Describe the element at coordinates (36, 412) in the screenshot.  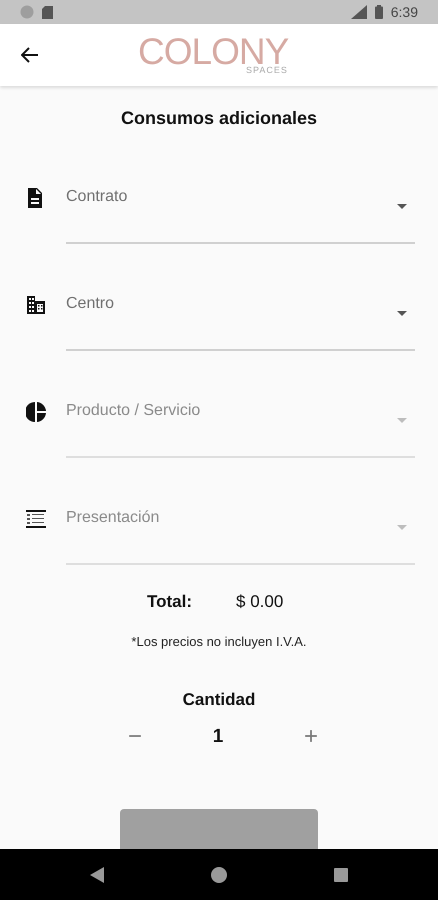
I see `pie-chart-icon` at that location.